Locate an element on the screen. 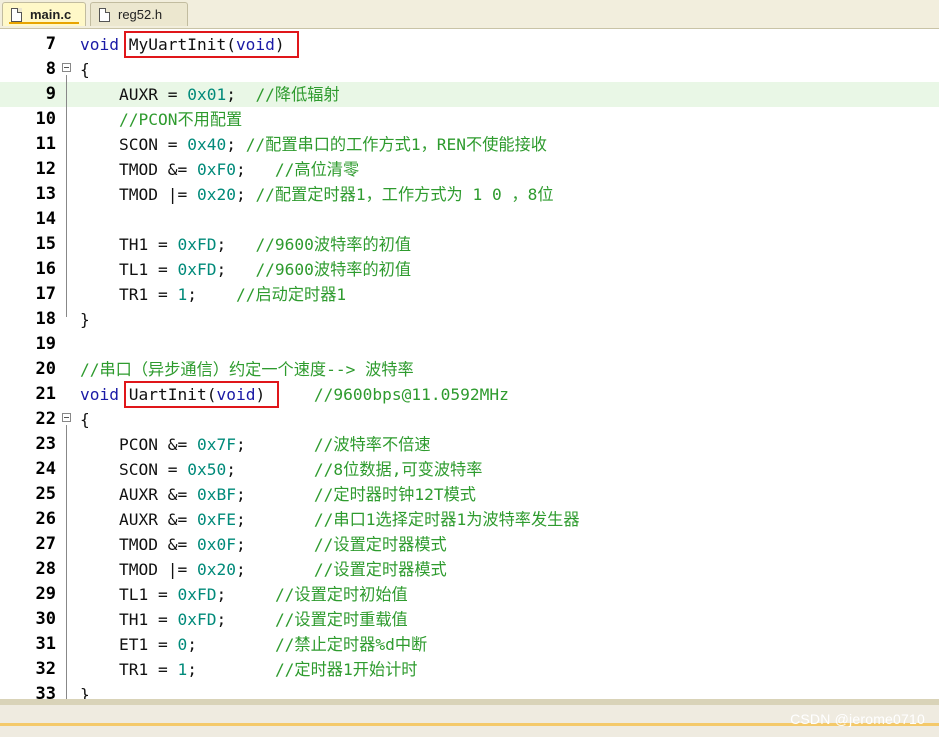 The image size is (939, 737). code-line: 29 TL1 = 0xFD; //设置定时初始值 is located at coordinates (469, 594).